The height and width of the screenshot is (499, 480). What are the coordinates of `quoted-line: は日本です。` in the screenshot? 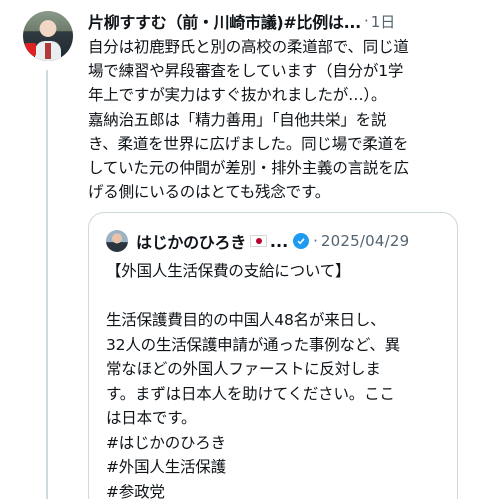 It's located at (151, 418).